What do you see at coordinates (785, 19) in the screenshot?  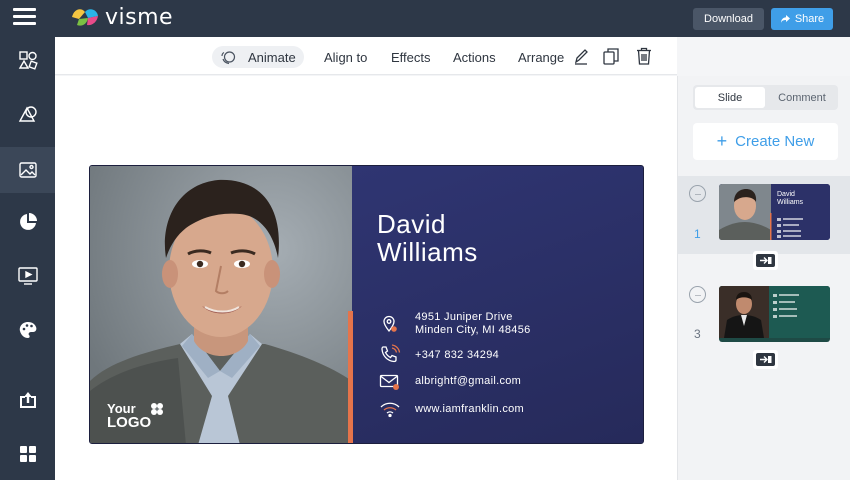 I see `share-icon` at bounding box center [785, 19].